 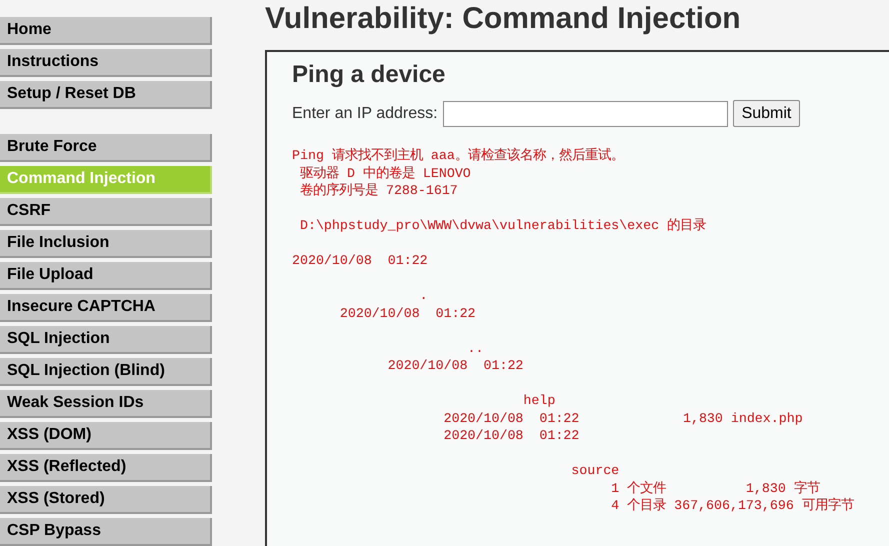 I want to click on output-line: 卷的序列号是 7288-1617, so click(x=378, y=191).